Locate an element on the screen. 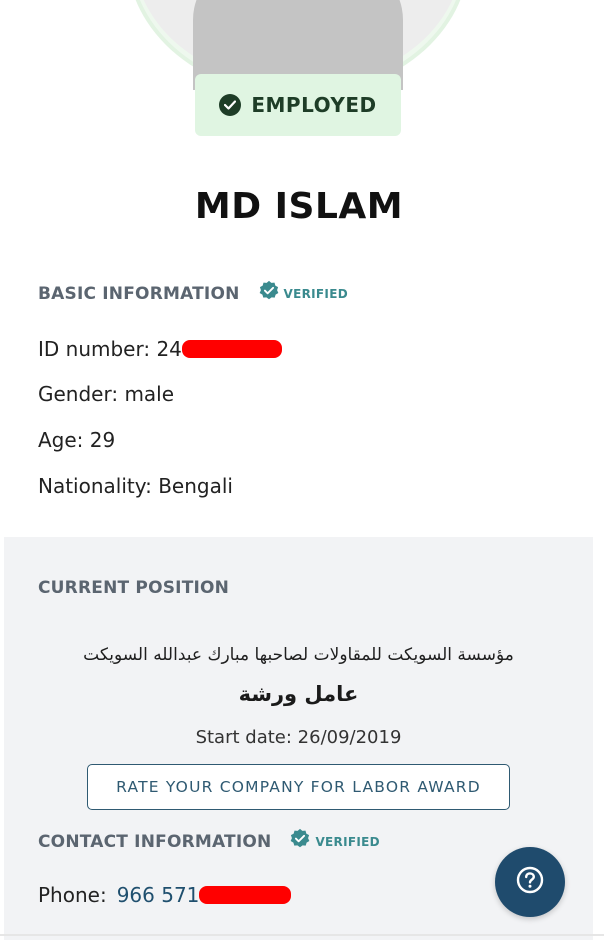 This screenshot has width=604, height=940. phone-number: 966 571 is located at coordinates (158, 895).